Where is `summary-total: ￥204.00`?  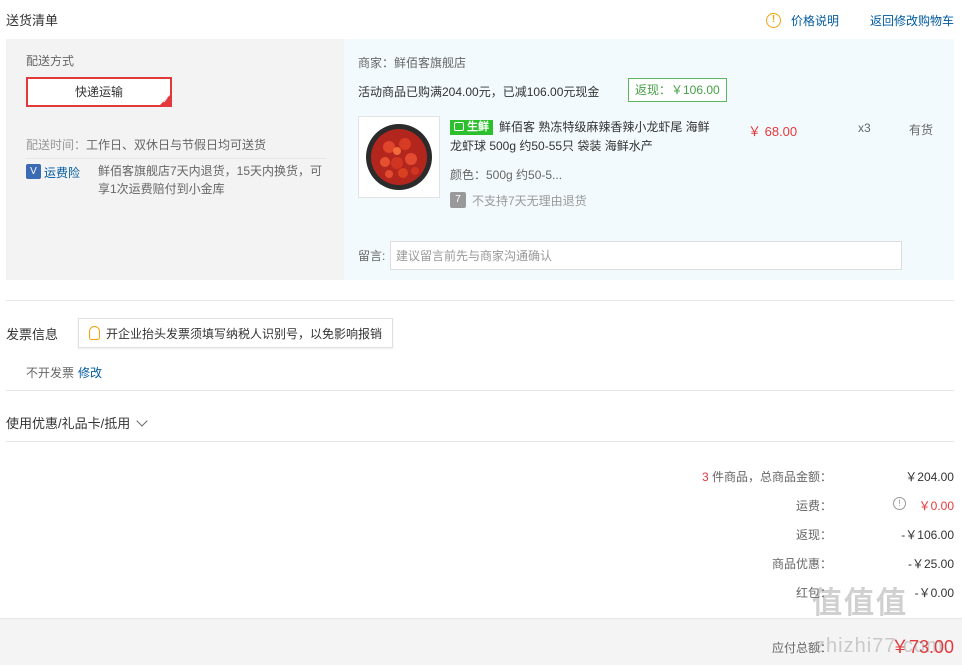
summary-total: ￥204.00 is located at coordinates (929, 477).